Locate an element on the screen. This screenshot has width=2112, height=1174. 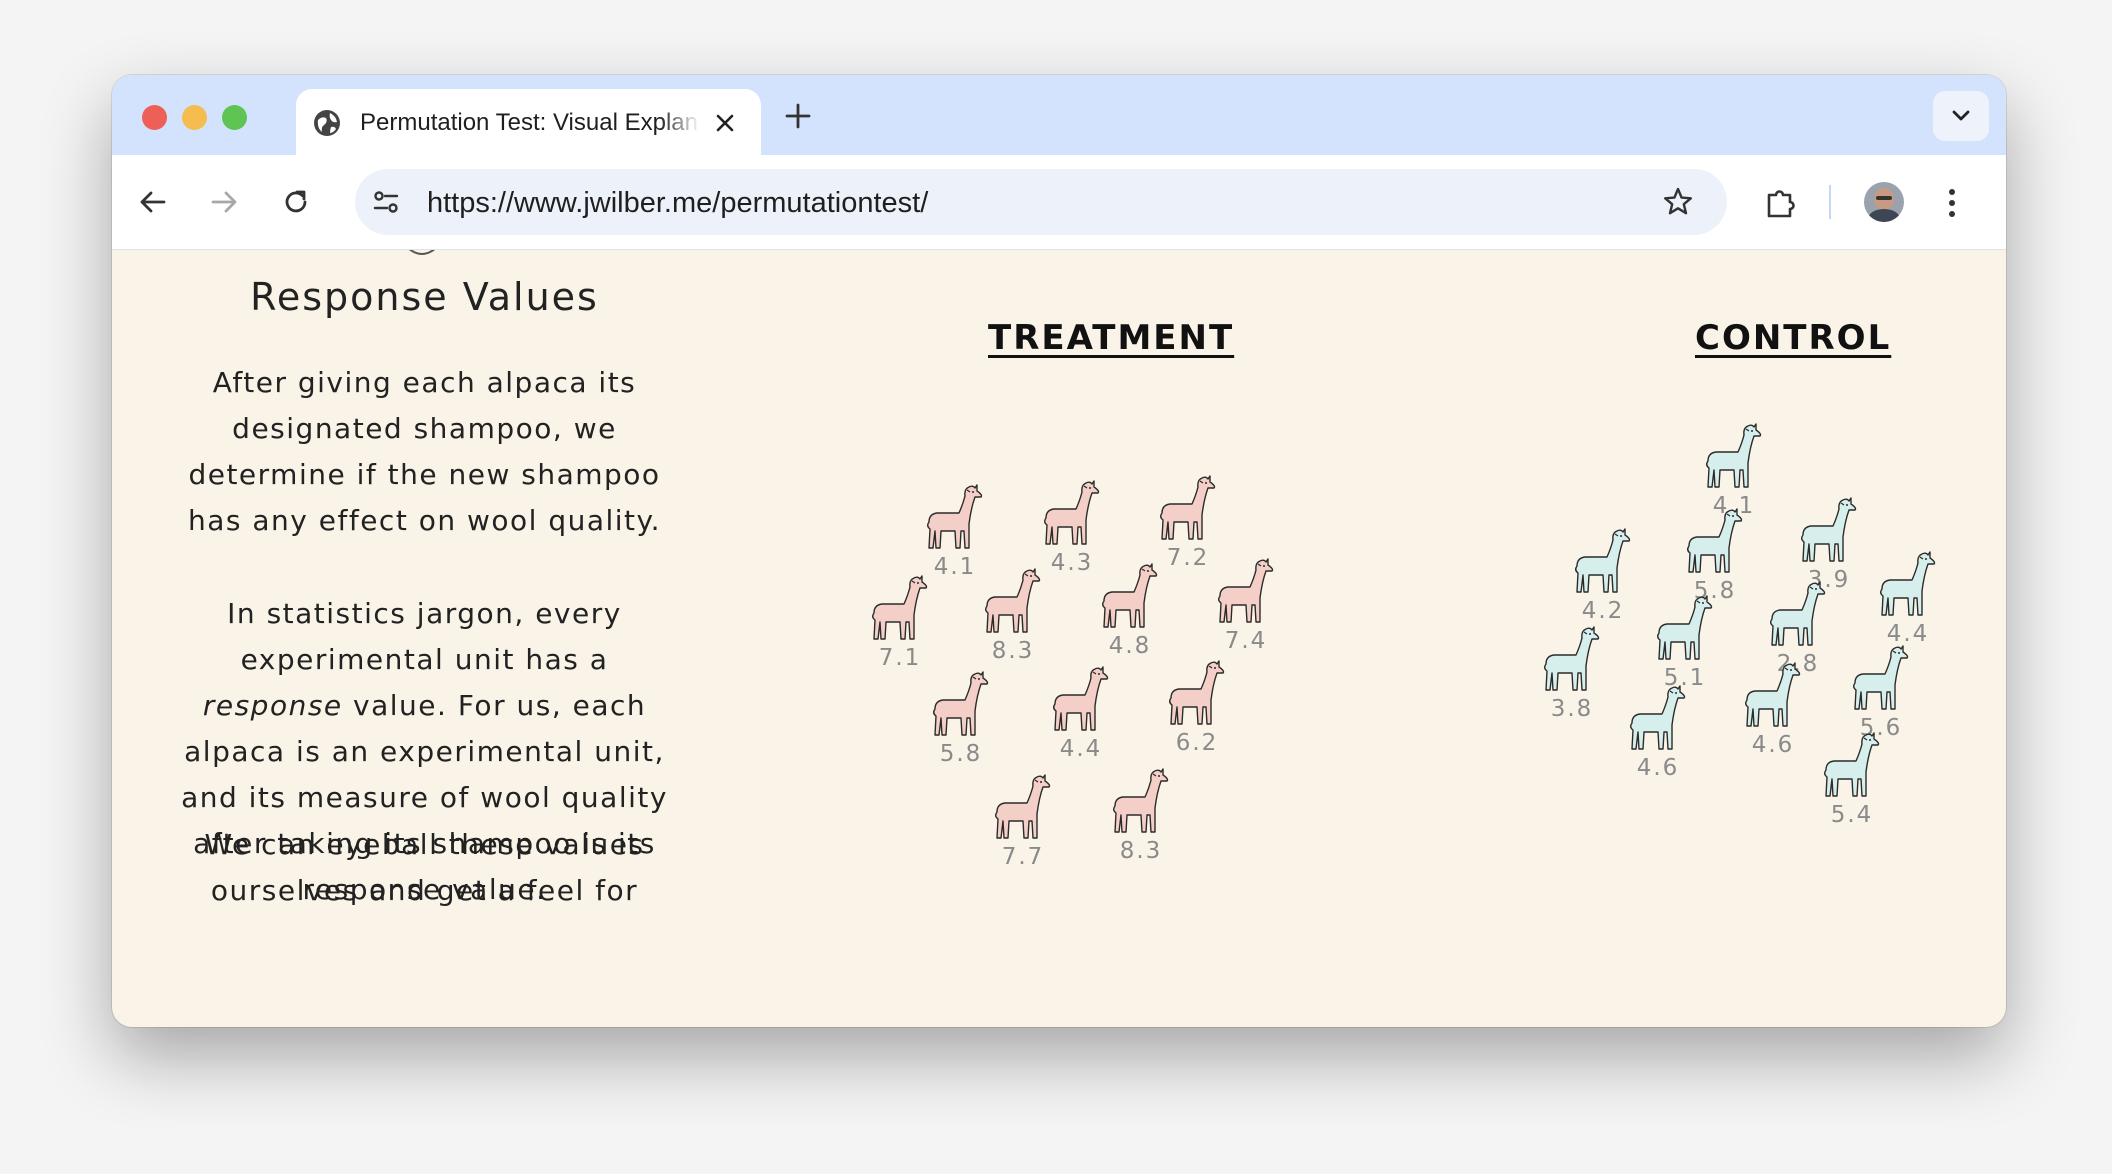
treatment-alpaca: 7.4 is located at coordinates (1246, 606).